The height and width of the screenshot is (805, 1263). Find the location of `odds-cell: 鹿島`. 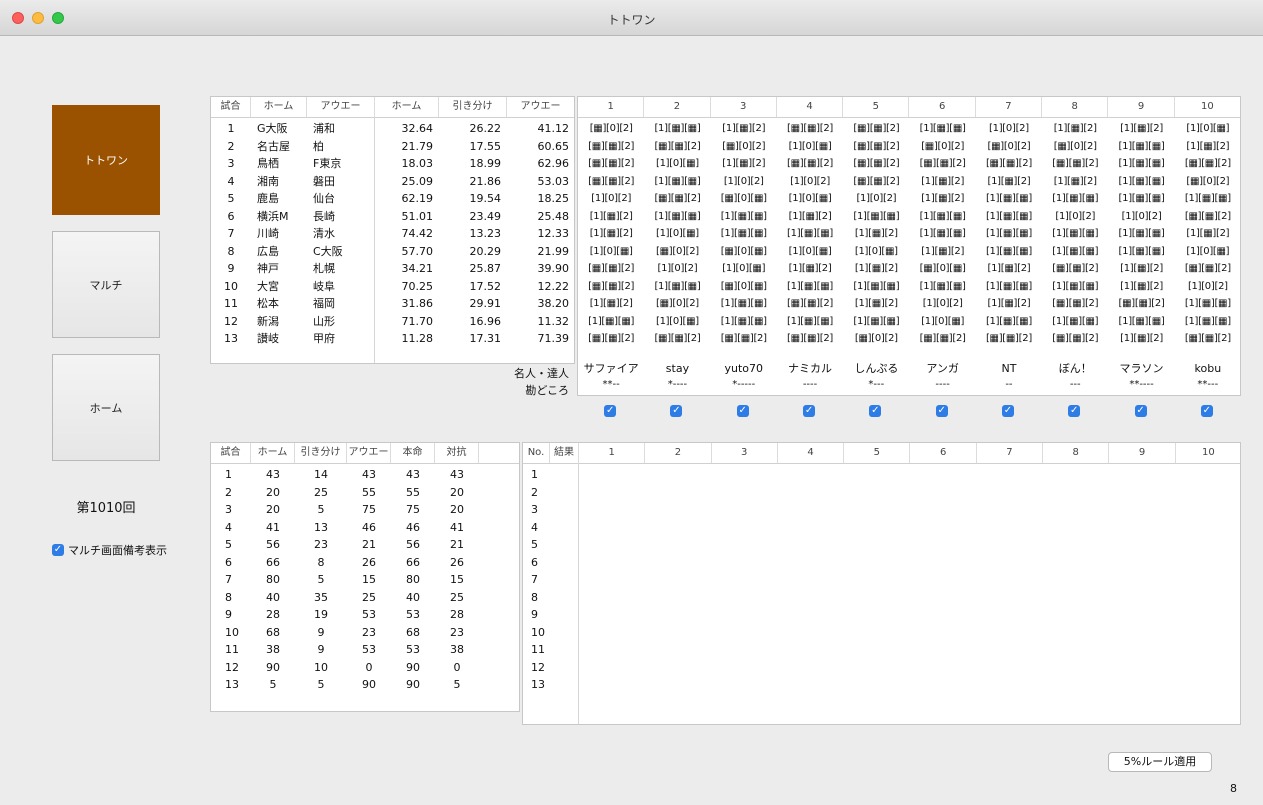

odds-cell: 鹿島 is located at coordinates (268, 198).